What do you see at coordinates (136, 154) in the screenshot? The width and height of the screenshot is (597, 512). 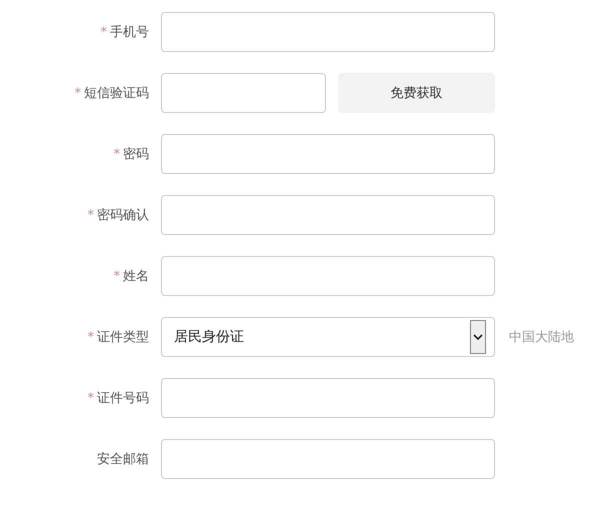 I see `field-label: 密码` at bounding box center [136, 154].